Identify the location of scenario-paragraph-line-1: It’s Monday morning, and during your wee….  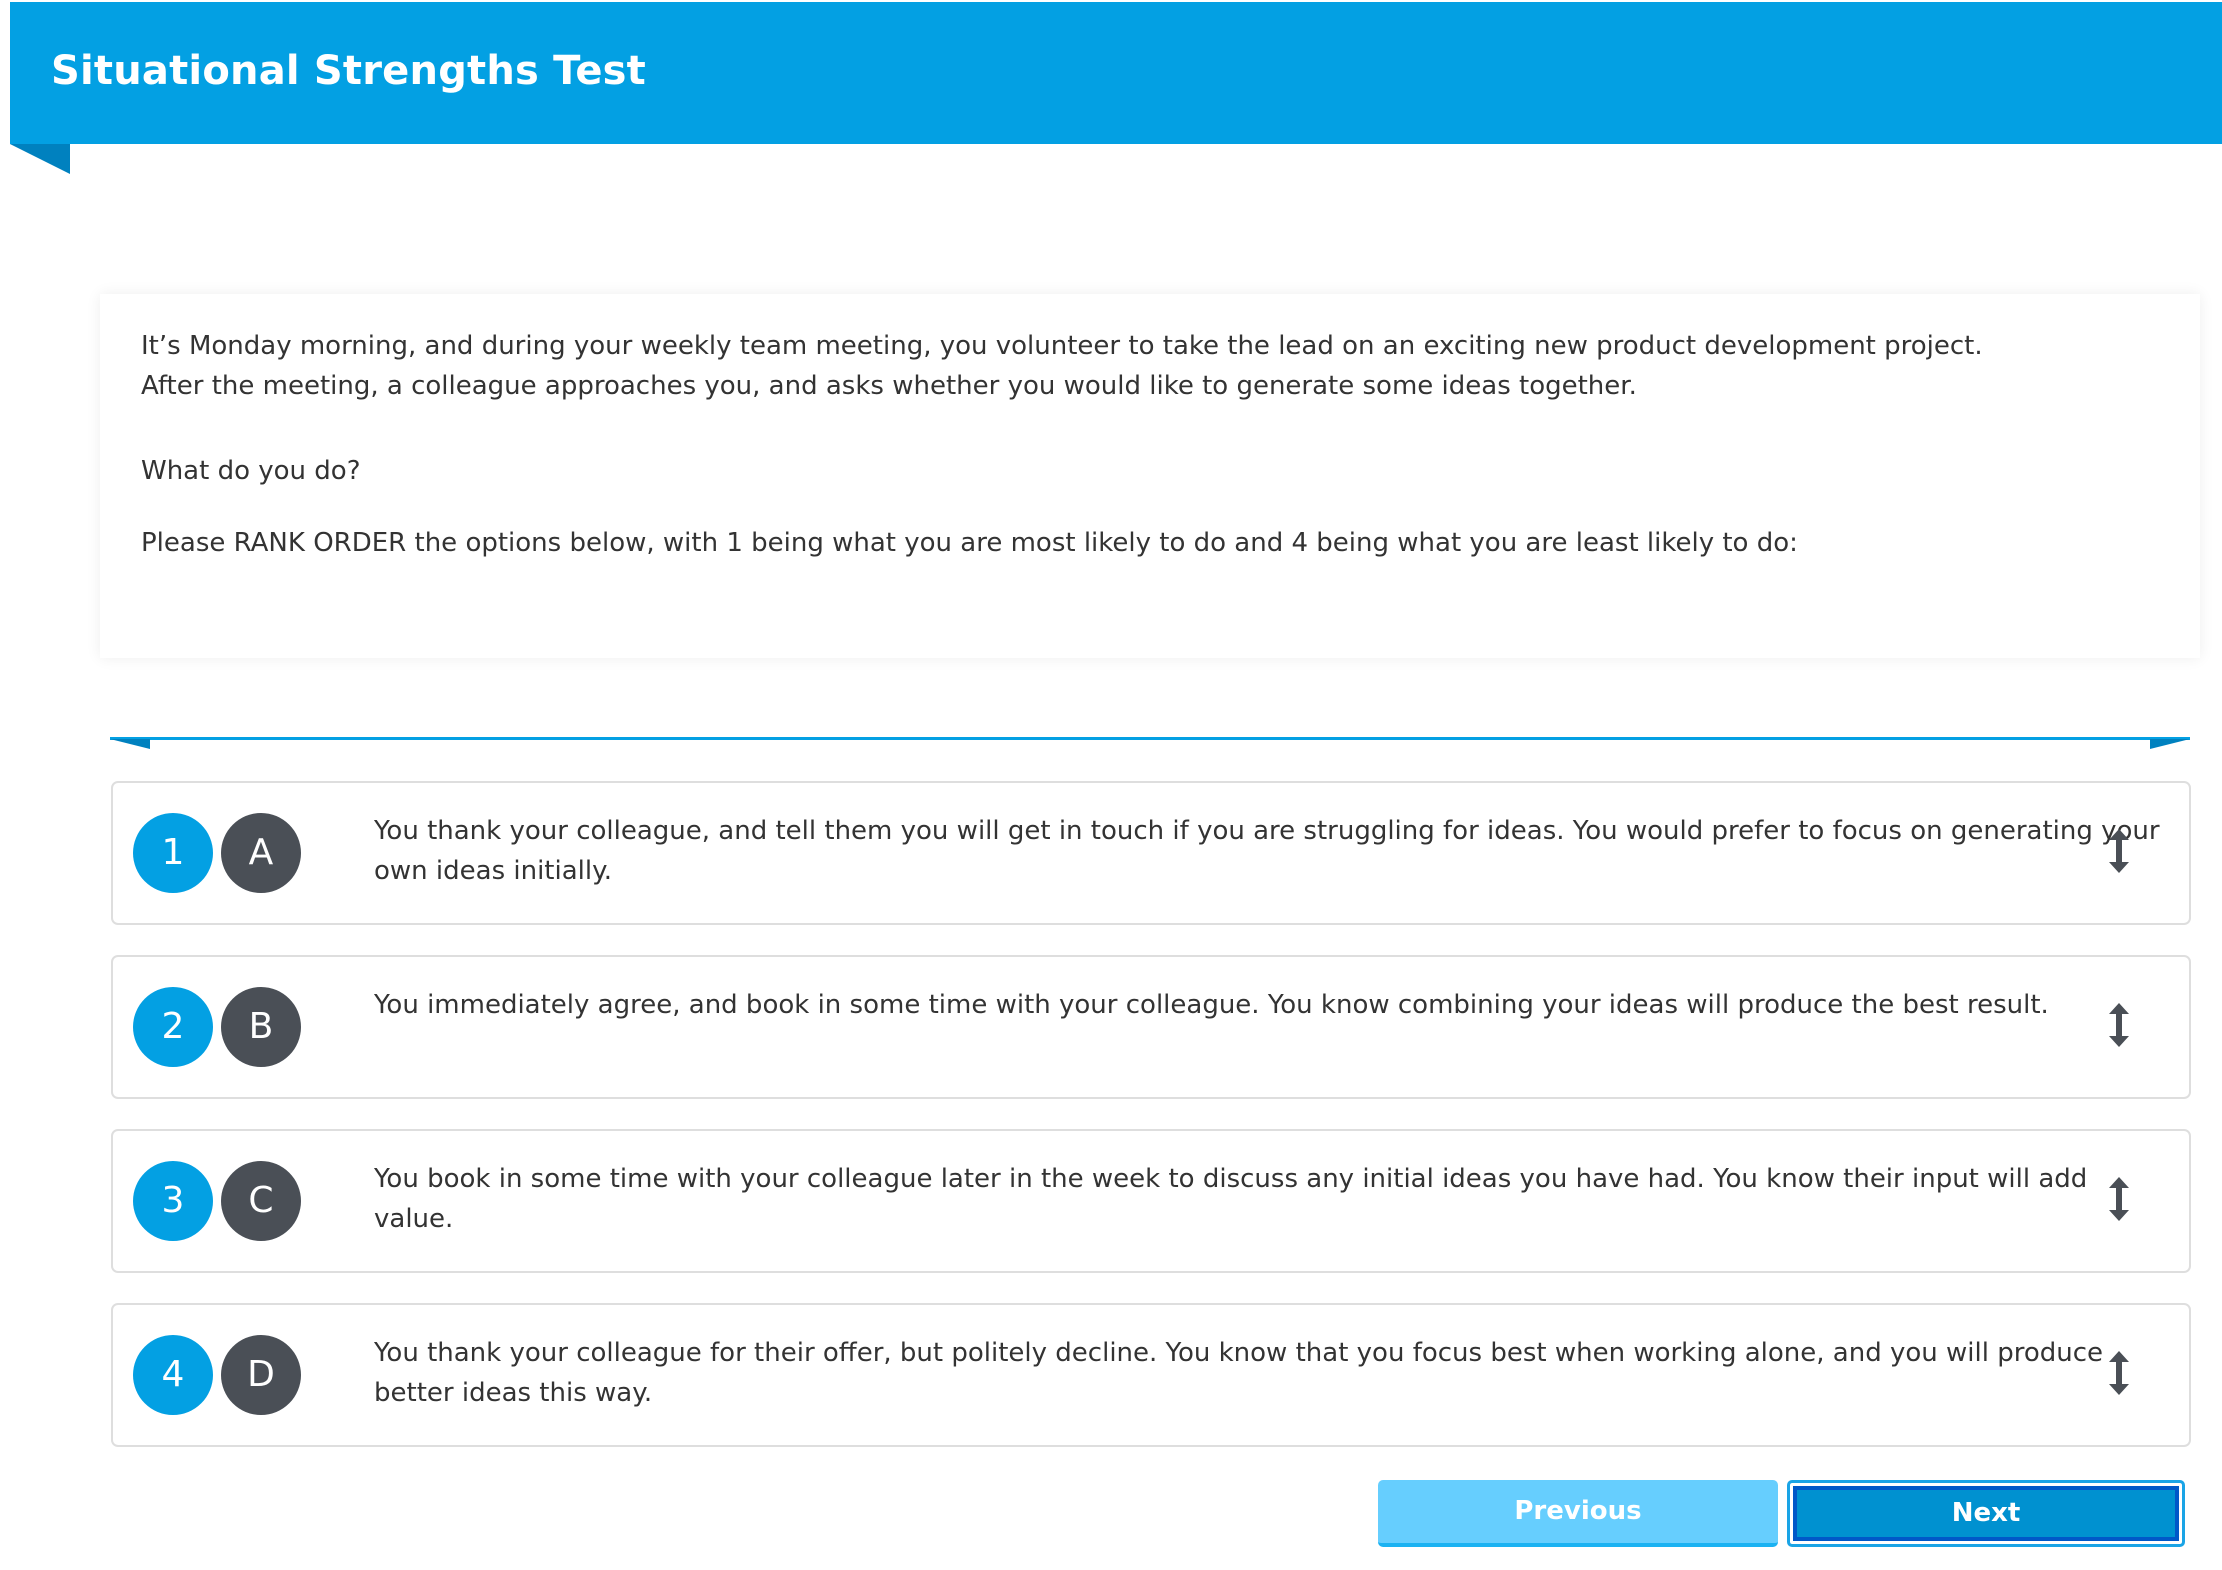
(1062, 346).